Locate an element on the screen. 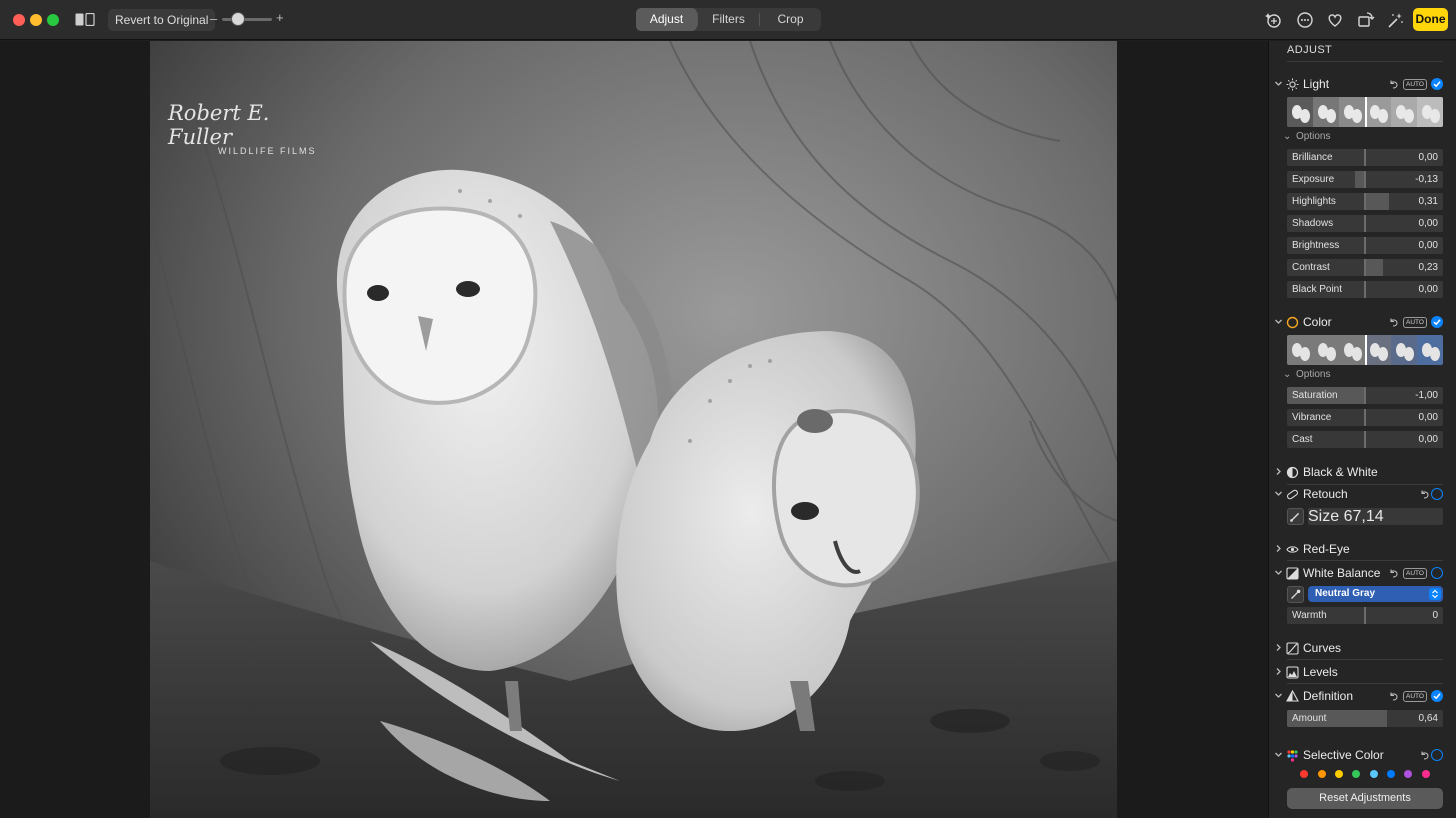 The width and height of the screenshot is (1456, 818). slider-retouch-size: Size 67,14 is located at coordinates (1375, 516).